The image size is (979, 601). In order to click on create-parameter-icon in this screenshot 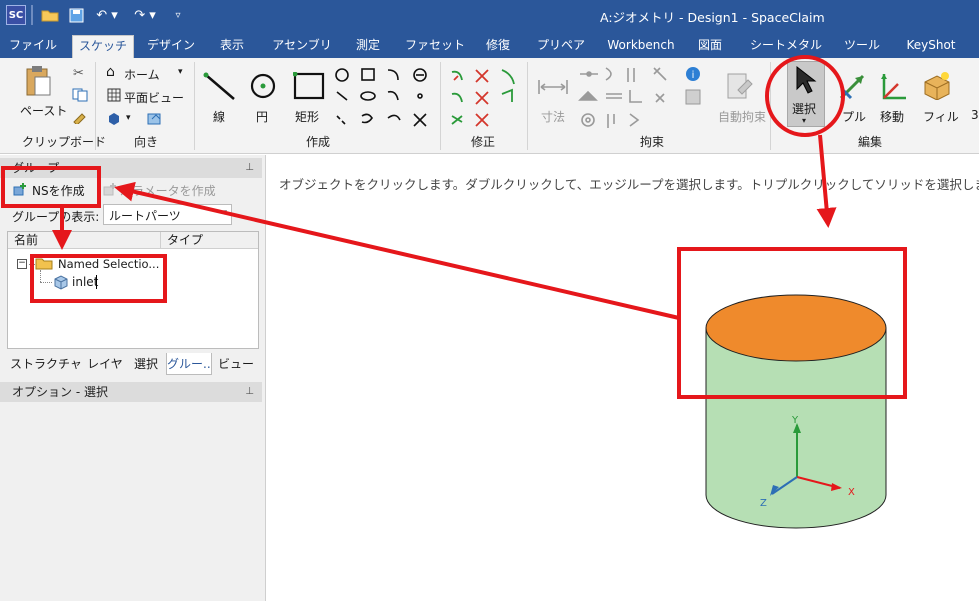, I will do `click(110, 190)`.